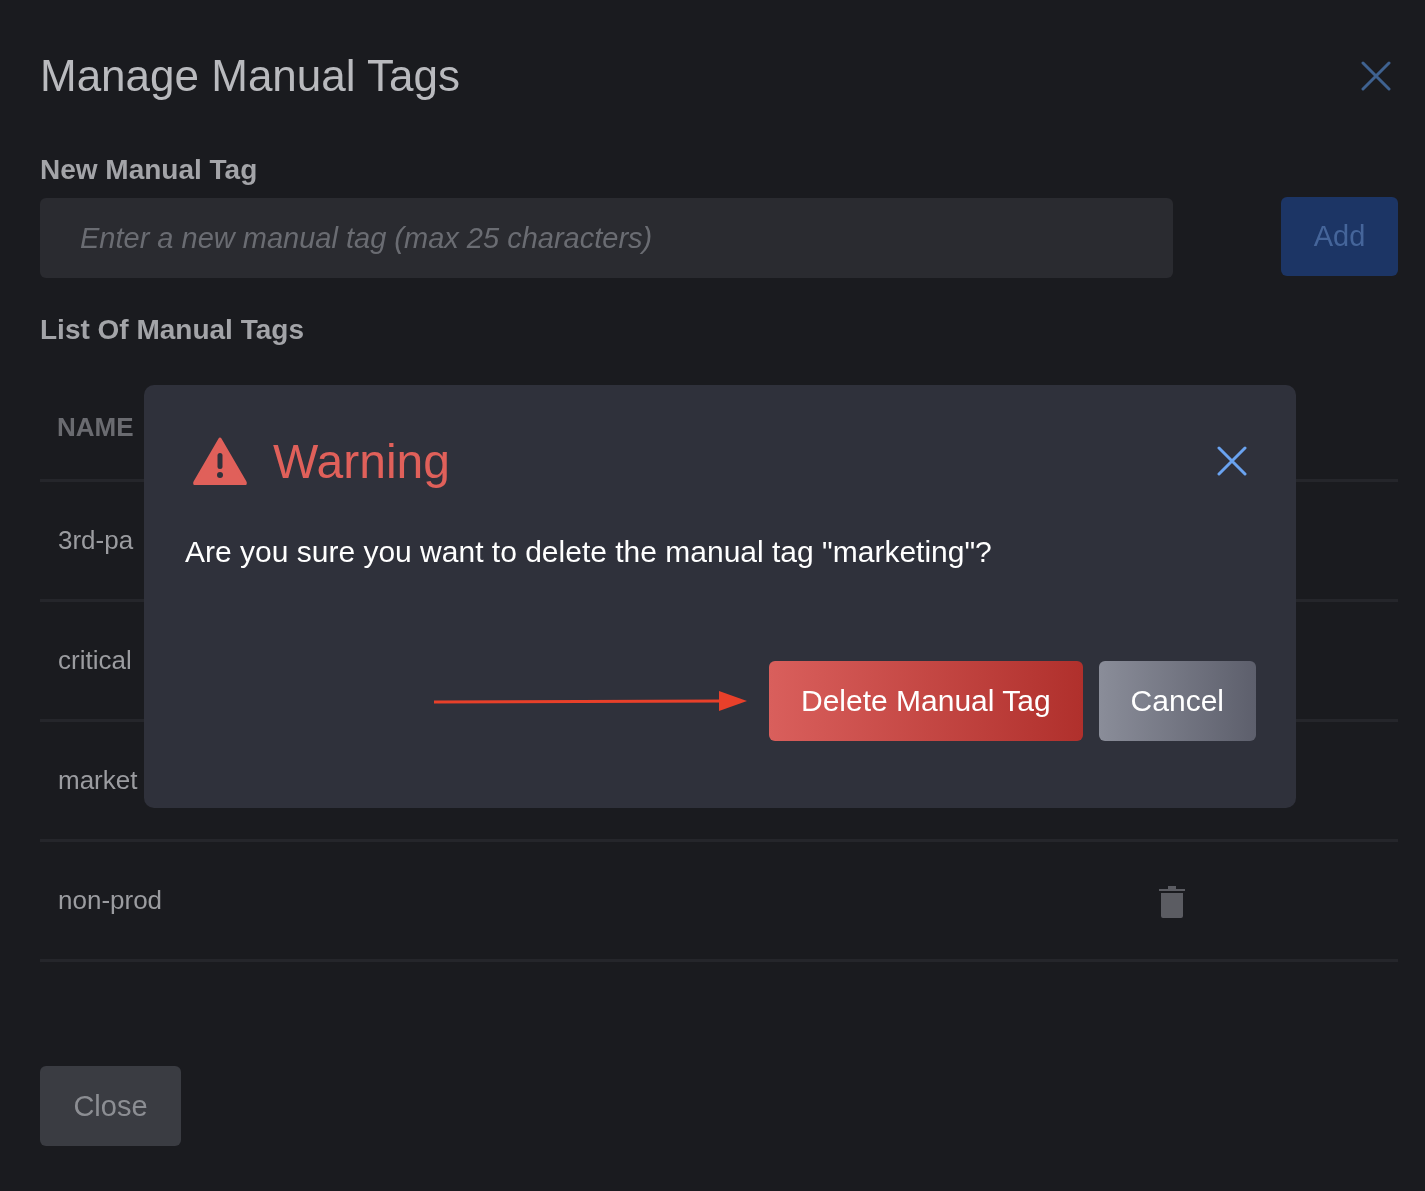 The image size is (1425, 1191). I want to click on column-header: NAME, so click(95, 427).